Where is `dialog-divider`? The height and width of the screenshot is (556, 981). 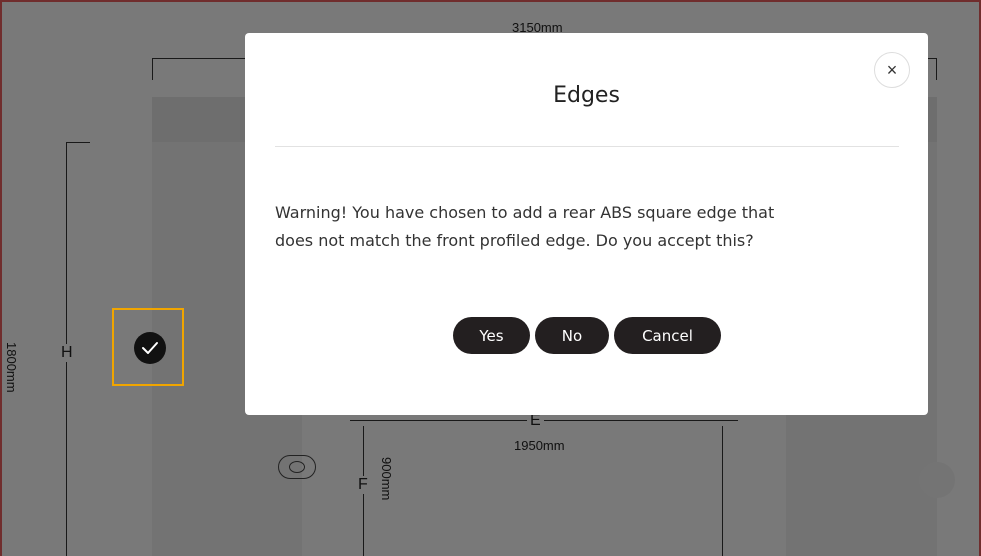 dialog-divider is located at coordinates (587, 146).